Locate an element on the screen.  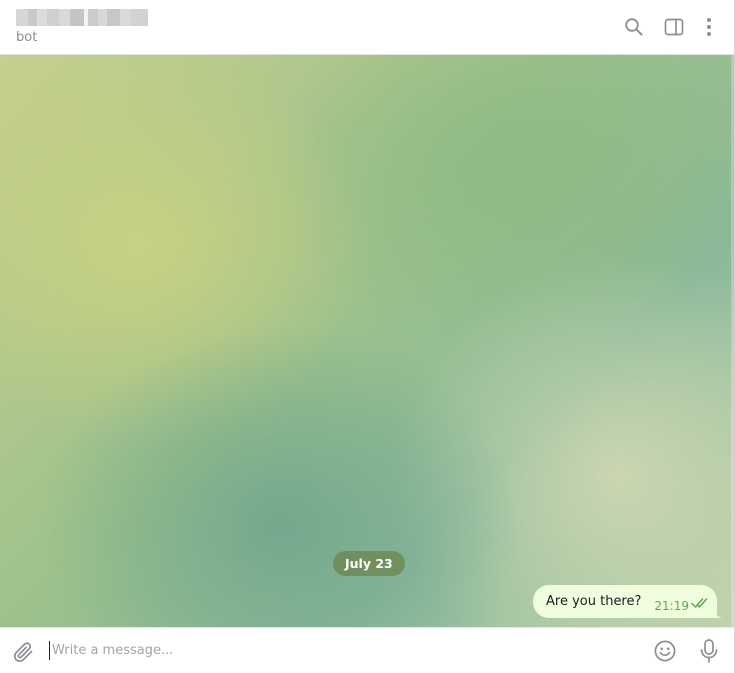
outgoing-message: Are you there? 21:19 is located at coordinates (628, 601).